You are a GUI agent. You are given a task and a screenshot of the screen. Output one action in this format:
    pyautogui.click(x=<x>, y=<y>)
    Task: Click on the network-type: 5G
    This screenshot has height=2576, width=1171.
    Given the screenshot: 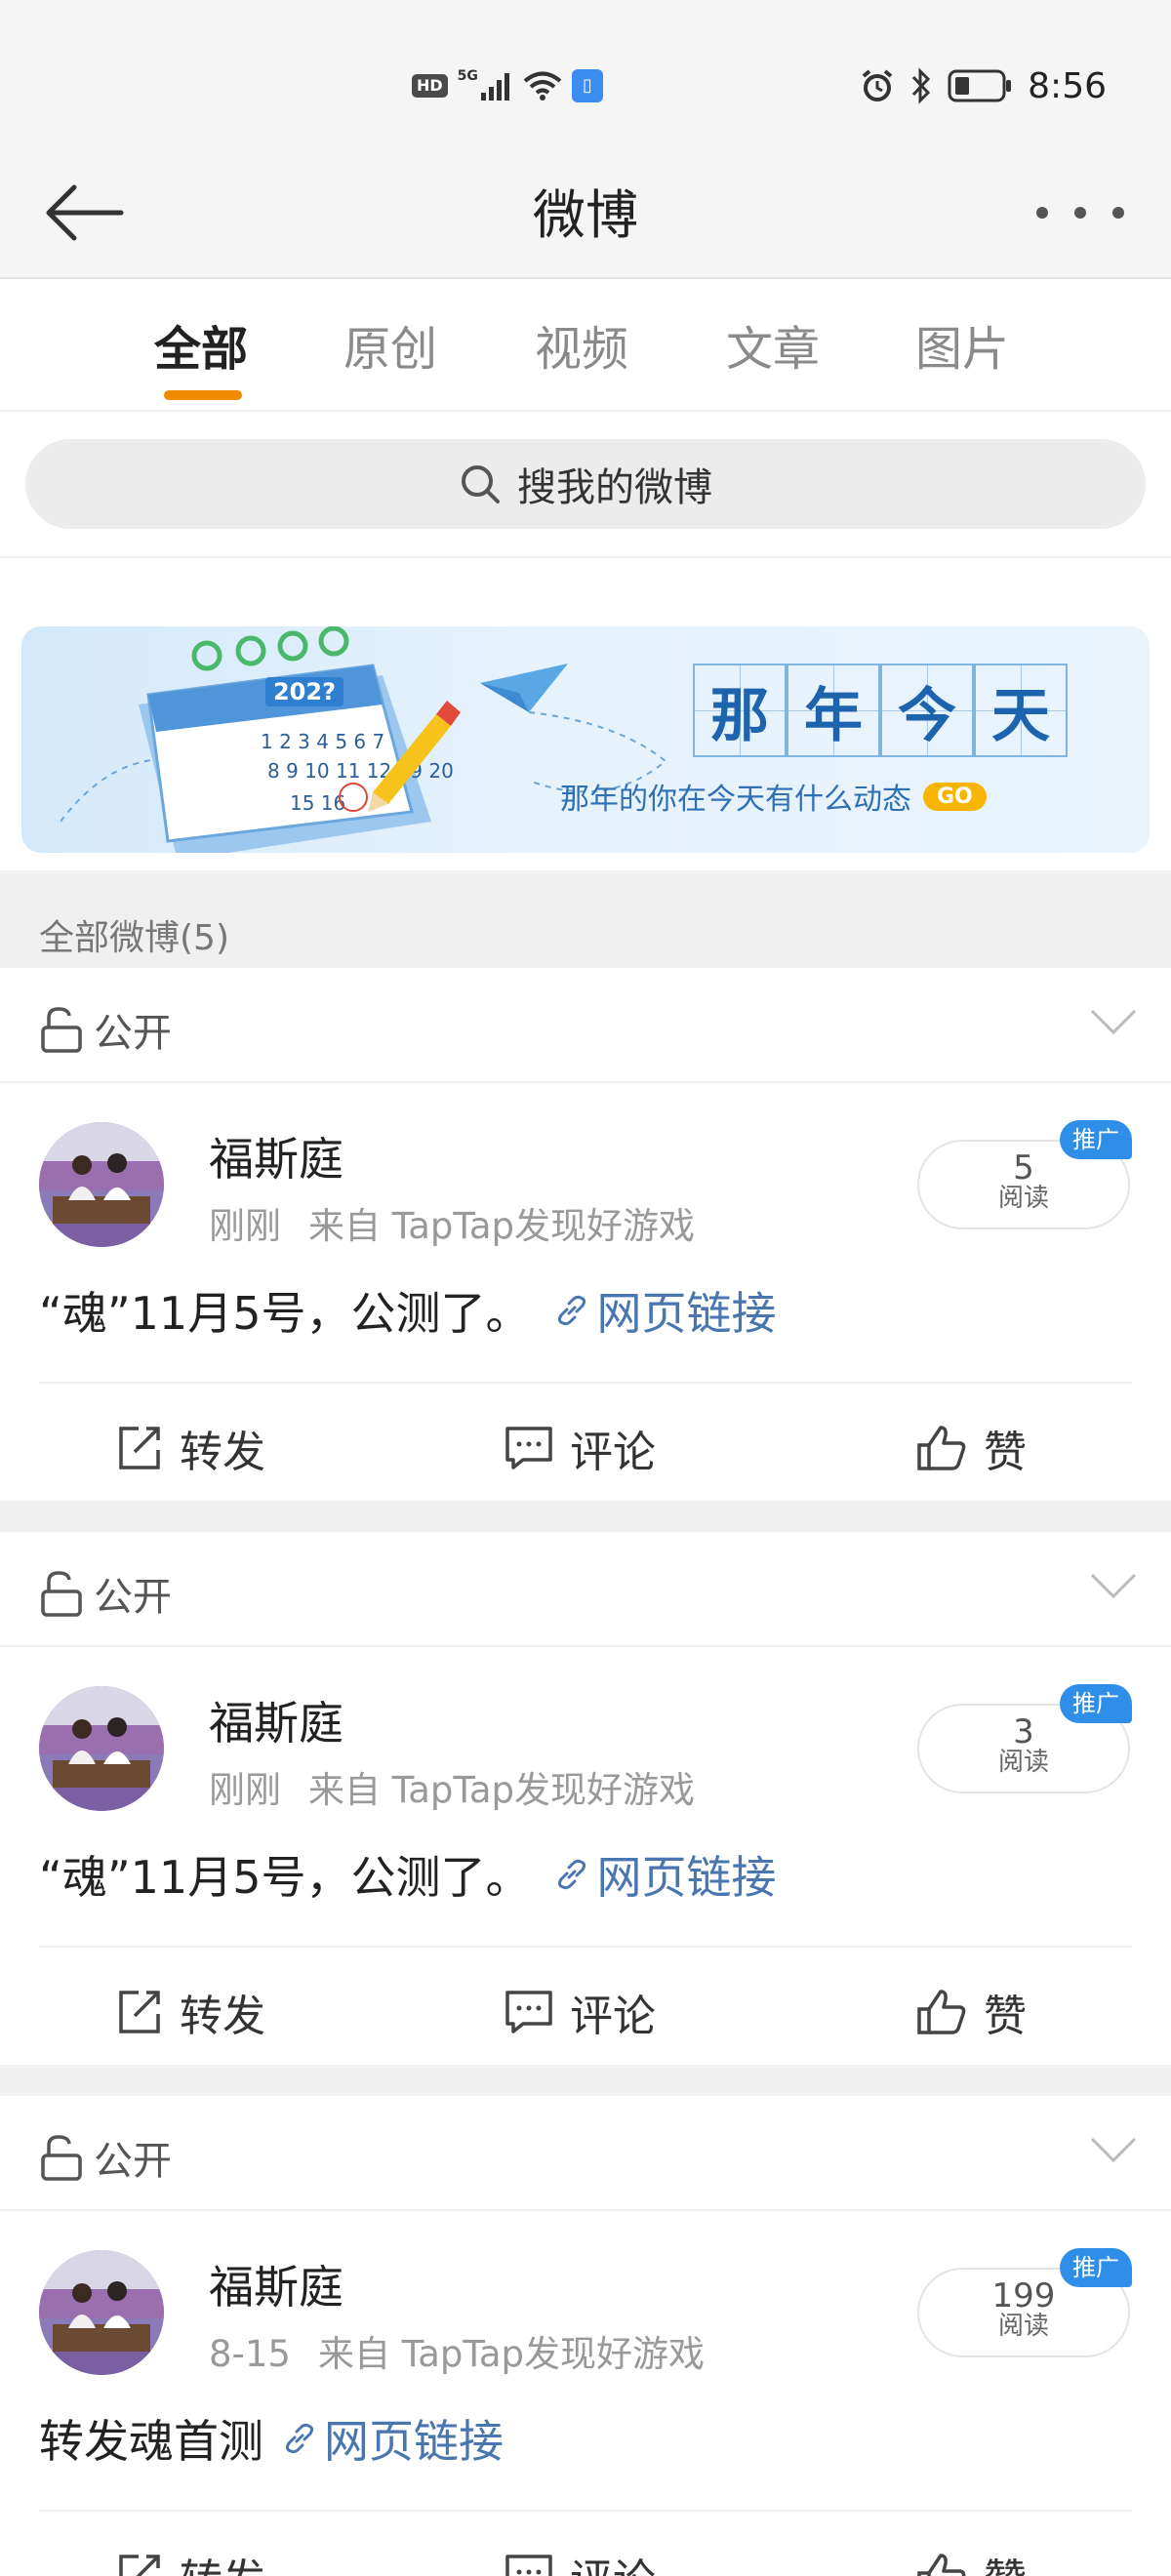 What is the action you would take?
    pyautogui.click(x=467, y=76)
    